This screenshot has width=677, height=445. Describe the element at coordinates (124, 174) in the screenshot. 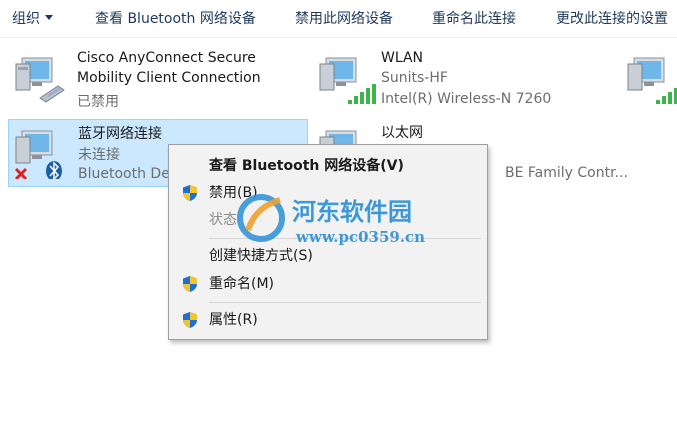

I see `connection-device: Bluetooth De` at that location.